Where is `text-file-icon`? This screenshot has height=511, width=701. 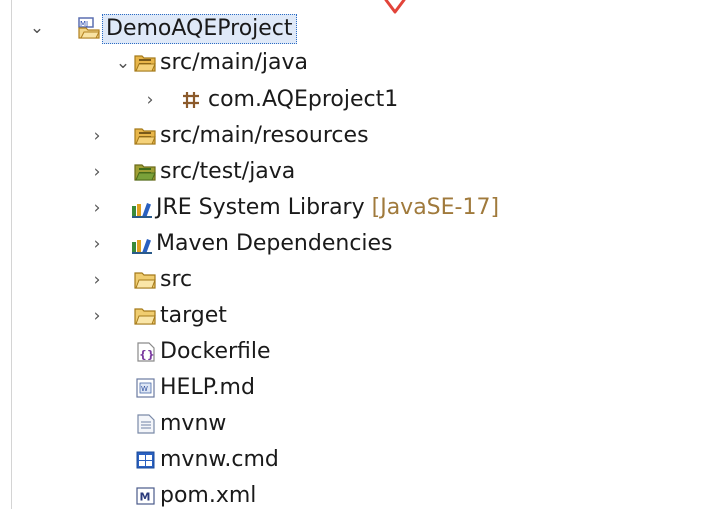 text-file-icon is located at coordinates (146, 424).